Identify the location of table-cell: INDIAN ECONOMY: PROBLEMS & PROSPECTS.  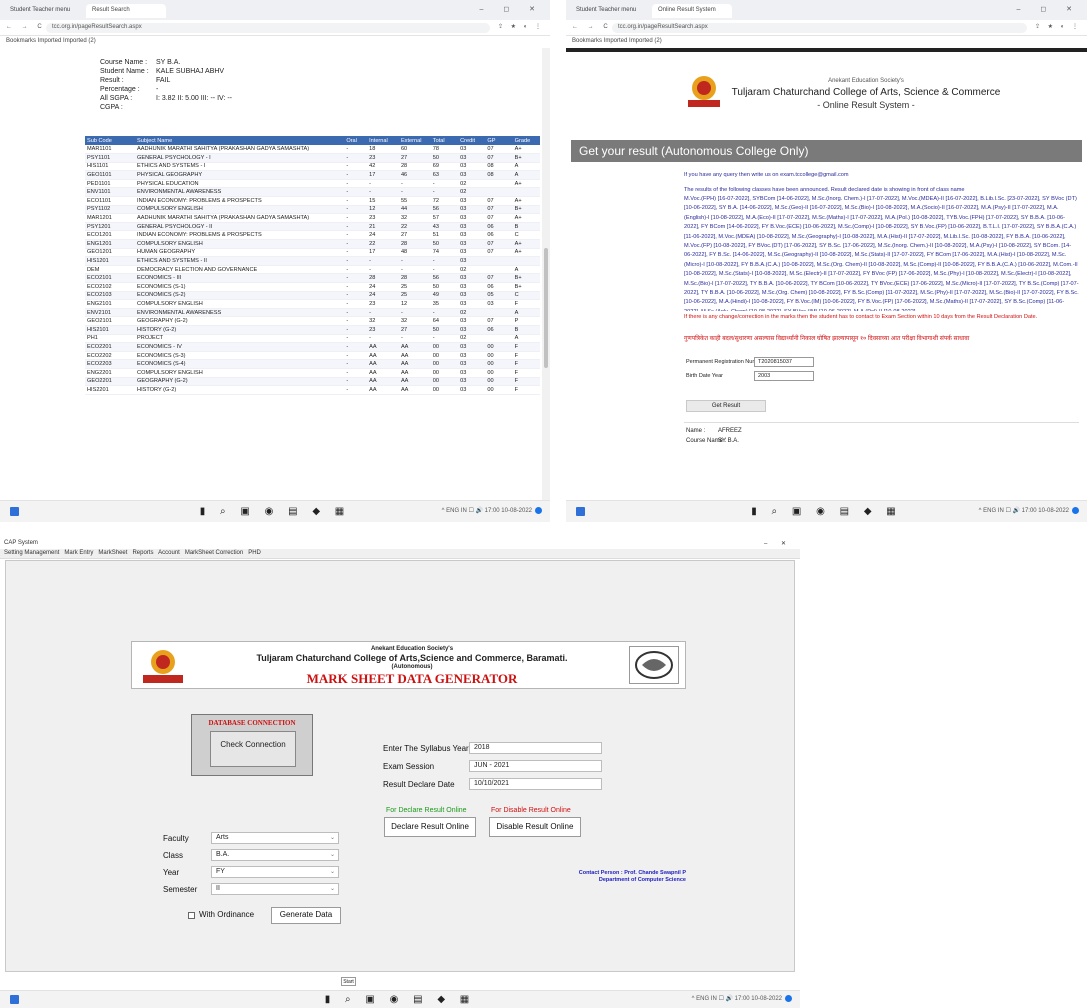
(240, 235).